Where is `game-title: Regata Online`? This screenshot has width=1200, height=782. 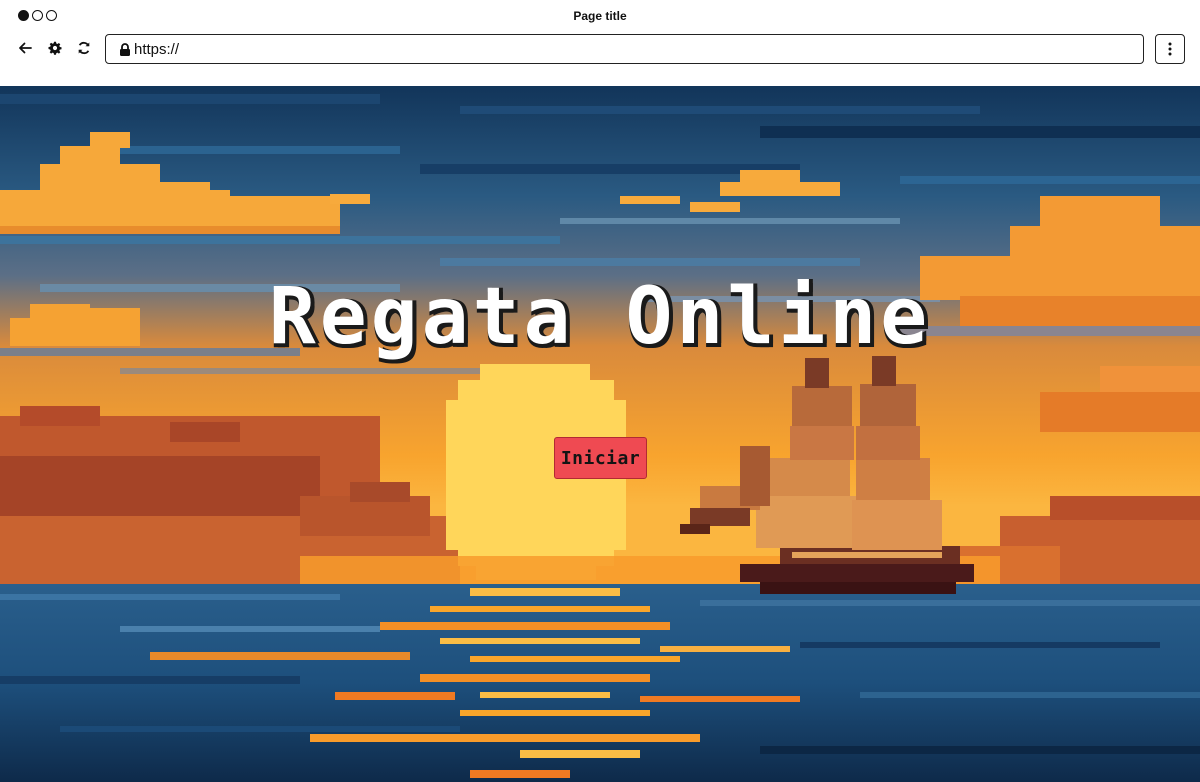 game-title: Regata Online is located at coordinates (600, 317).